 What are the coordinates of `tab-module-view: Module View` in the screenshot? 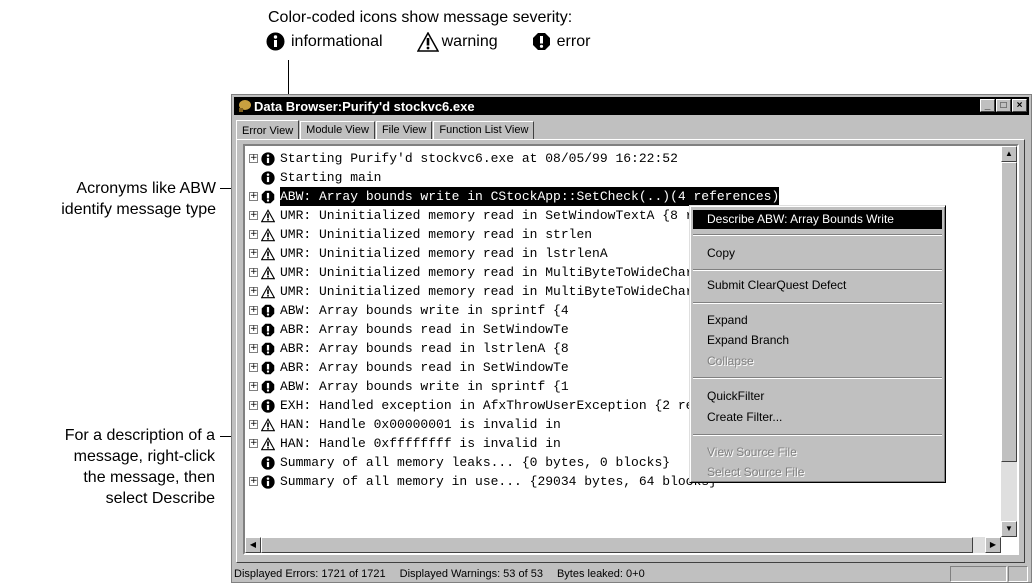 It's located at (337, 130).